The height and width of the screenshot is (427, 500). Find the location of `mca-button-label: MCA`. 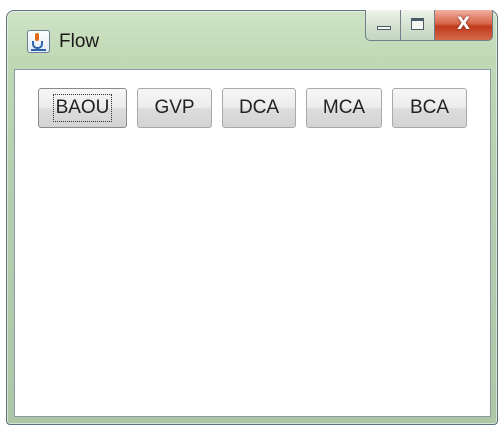

mca-button-label: MCA is located at coordinates (344, 107).